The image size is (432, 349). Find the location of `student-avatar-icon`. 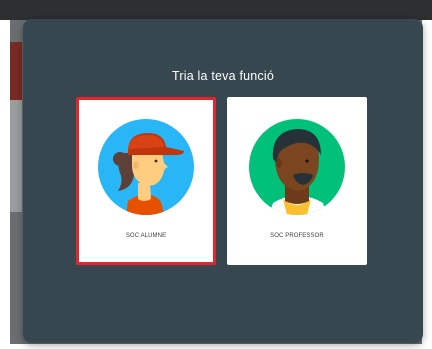

student-avatar-icon is located at coordinates (146, 167).